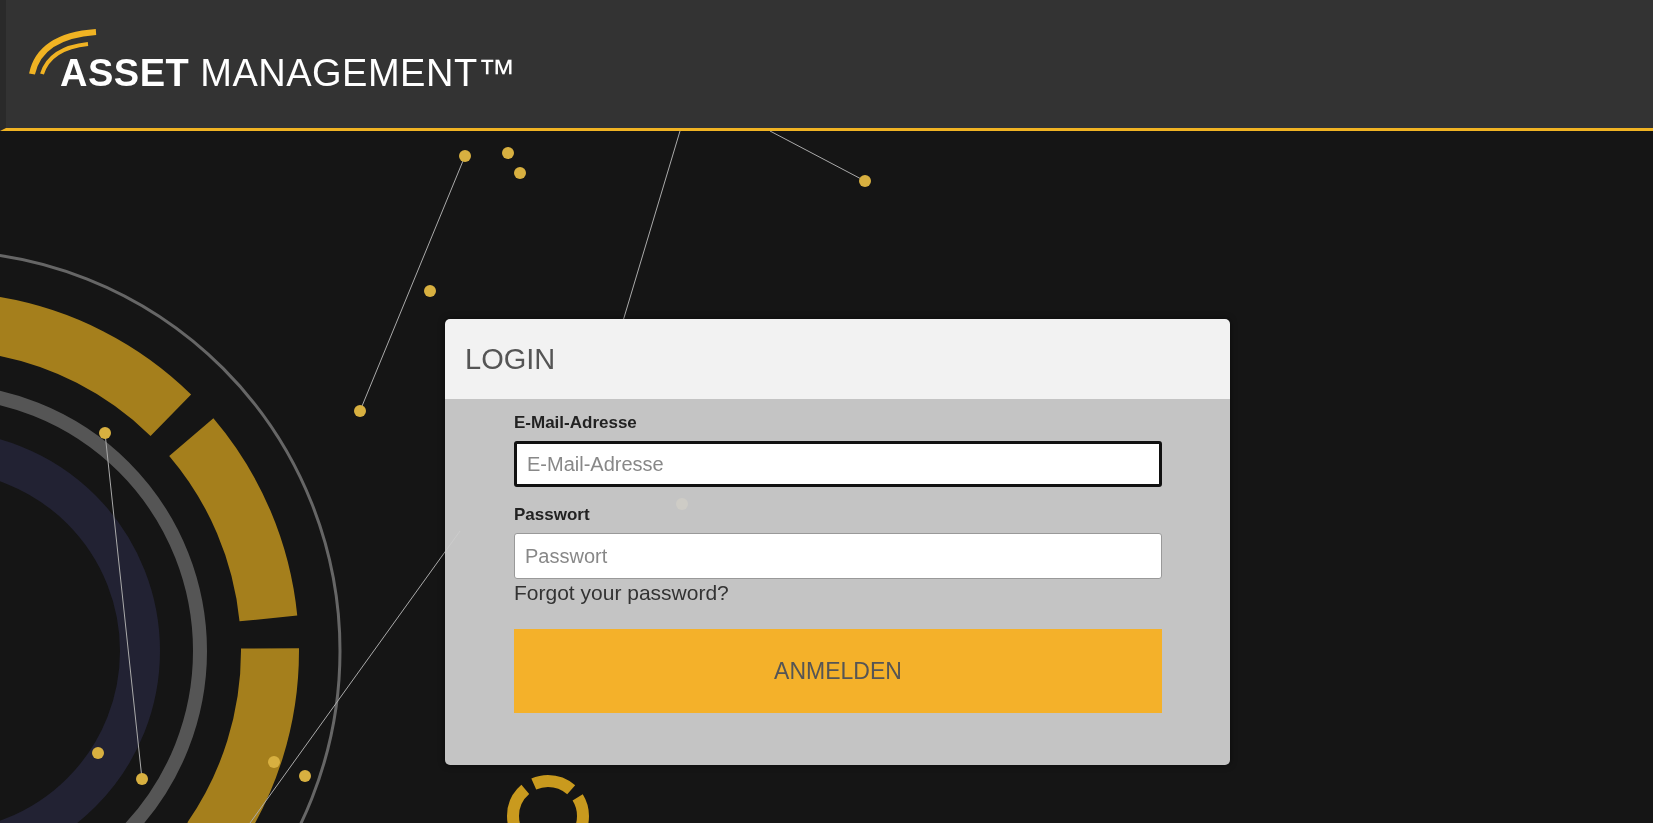 The width and height of the screenshot is (1653, 823). What do you see at coordinates (838, 556) in the screenshot?
I see `input-field: Passwort` at bounding box center [838, 556].